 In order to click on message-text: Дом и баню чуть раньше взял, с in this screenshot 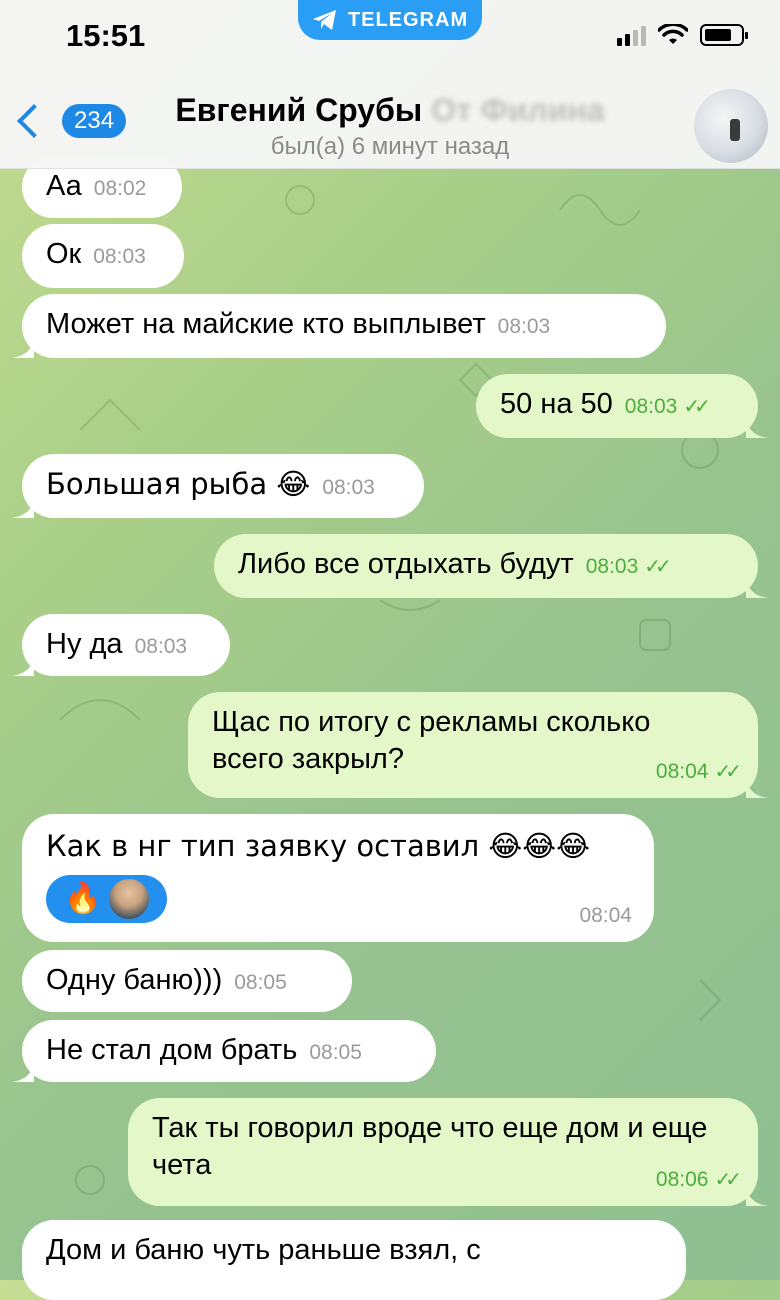, I will do `click(263, 1250)`.